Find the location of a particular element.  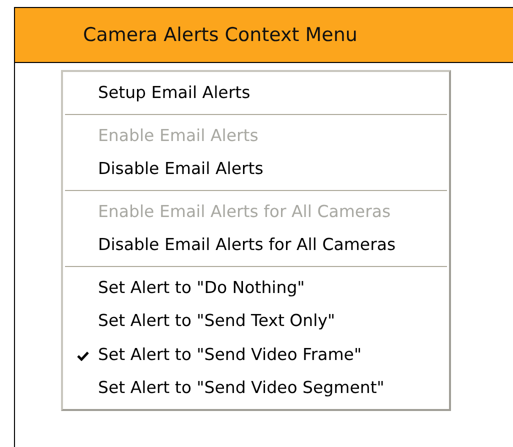

menu-item: Set Alert to "Send Video Segment" is located at coordinates (256, 387).